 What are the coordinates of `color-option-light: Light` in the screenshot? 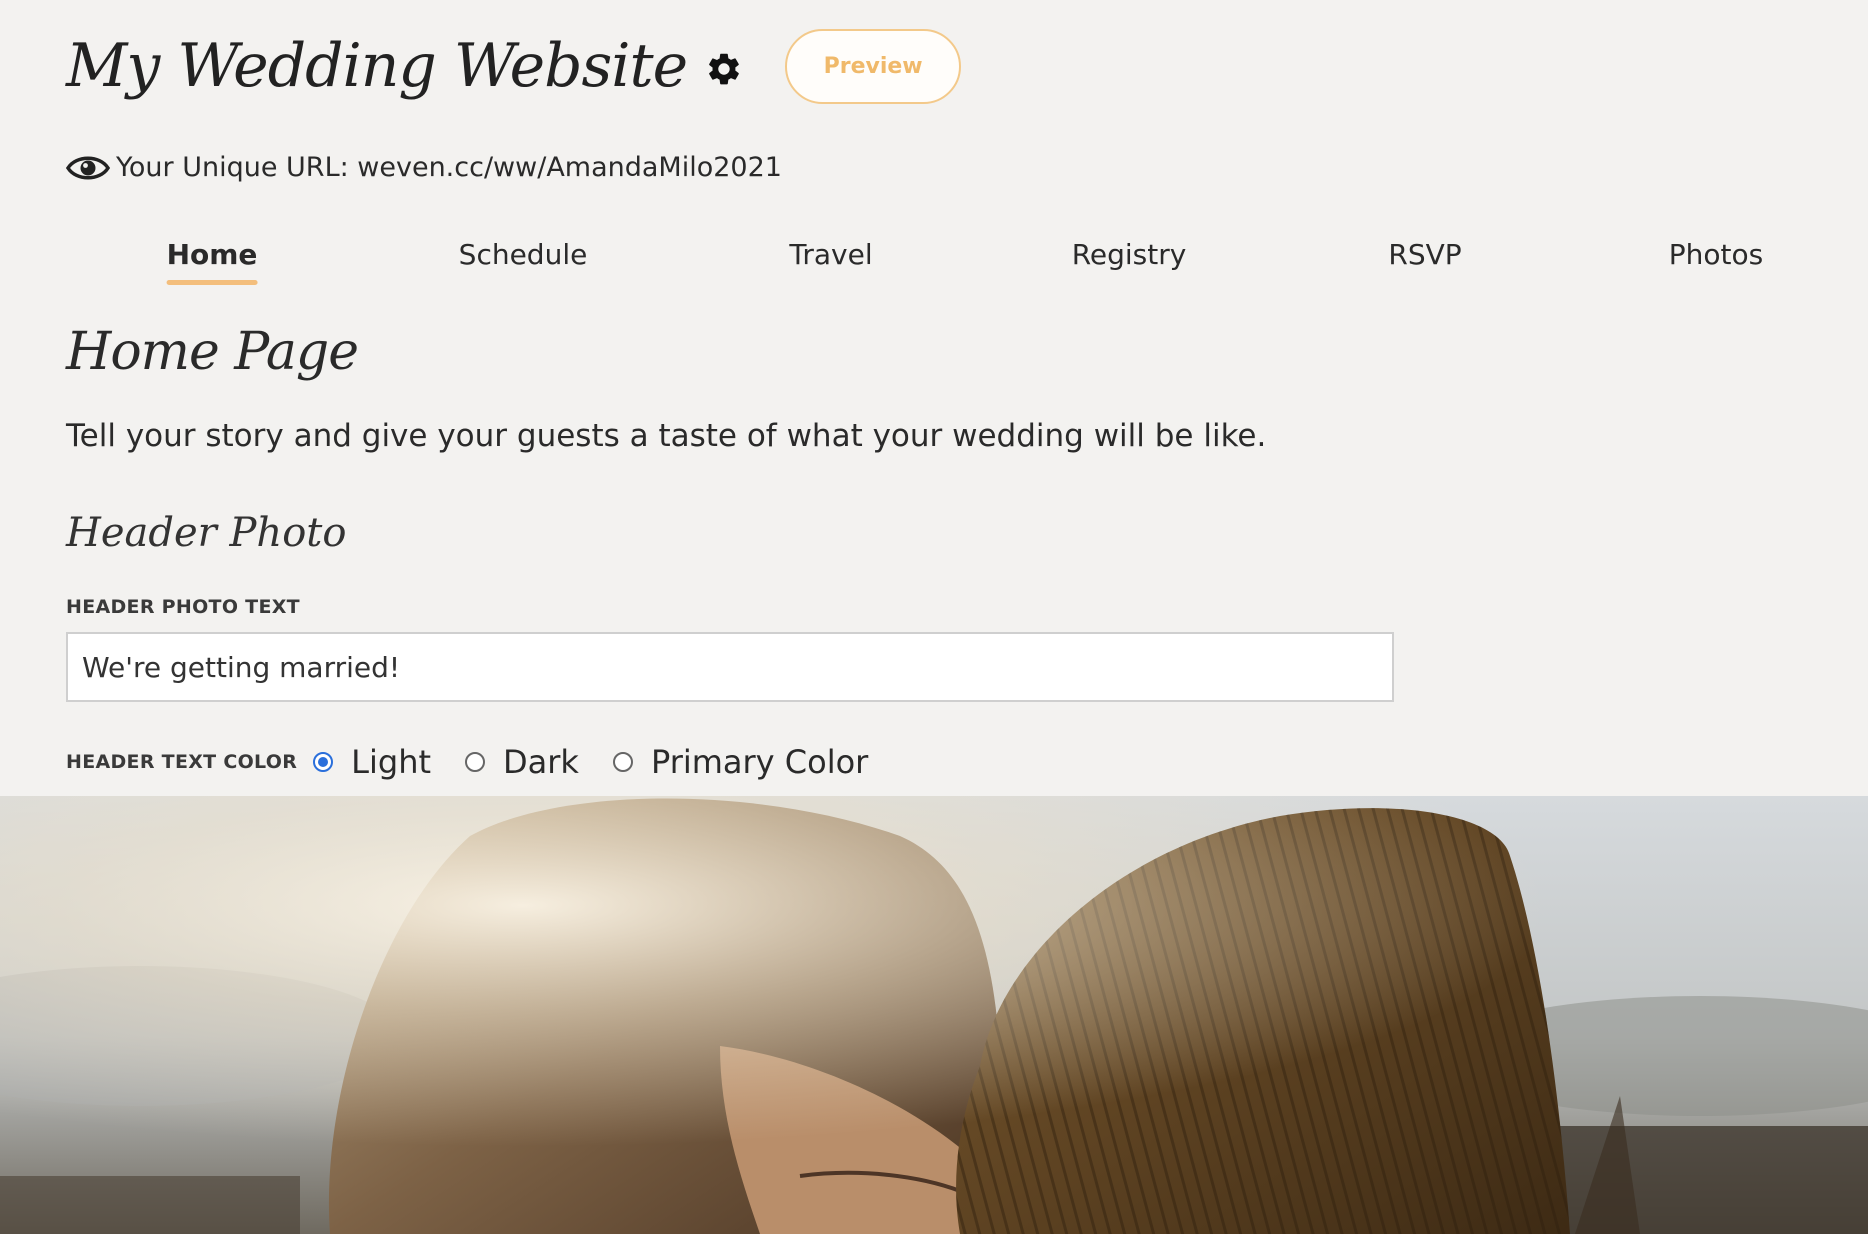 It's located at (372, 762).